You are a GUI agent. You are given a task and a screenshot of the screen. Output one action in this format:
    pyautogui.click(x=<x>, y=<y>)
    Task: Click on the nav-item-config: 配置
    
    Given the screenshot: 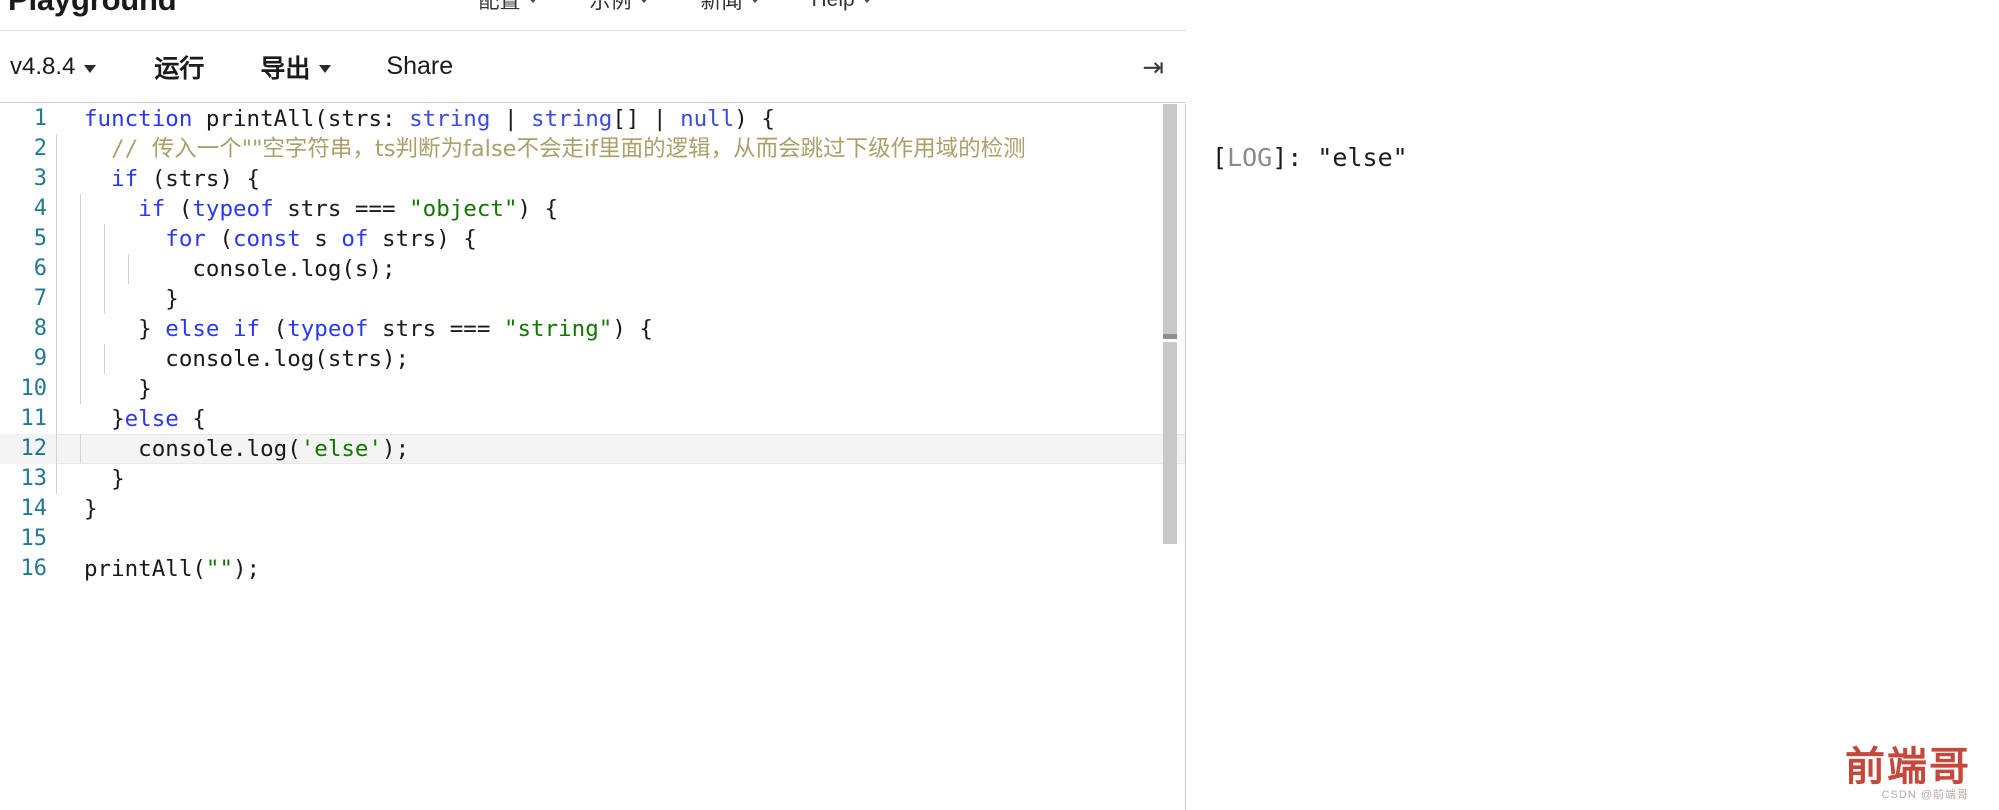 What is the action you would take?
    pyautogui.click(x=508, y=7)
    